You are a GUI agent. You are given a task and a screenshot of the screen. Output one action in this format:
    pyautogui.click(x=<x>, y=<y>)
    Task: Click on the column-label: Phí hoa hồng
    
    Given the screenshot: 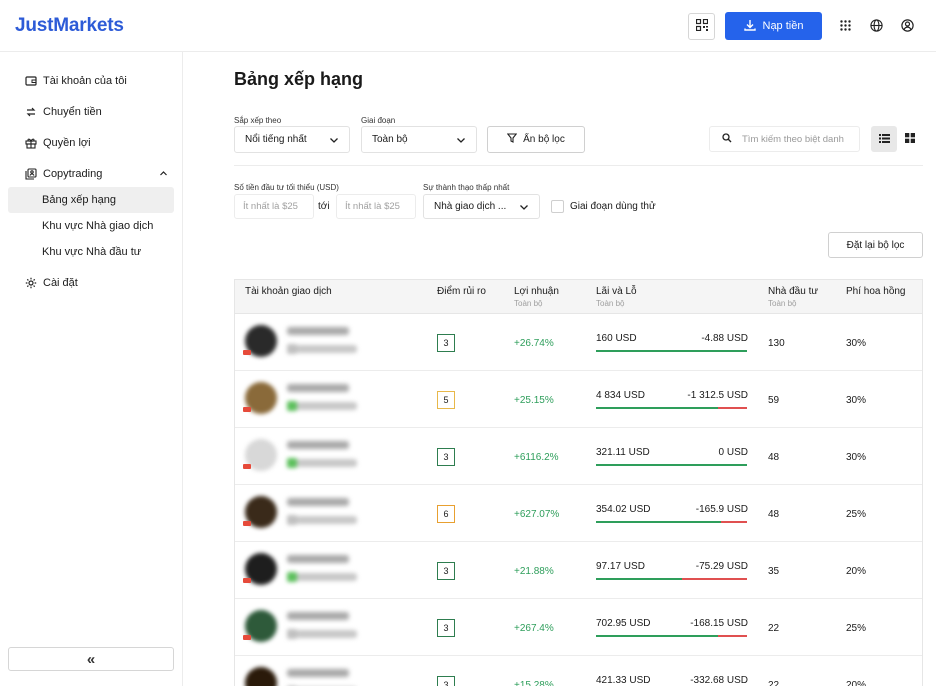 What is the action you would take?
    pyautogui.click(x=876, y=291)
    